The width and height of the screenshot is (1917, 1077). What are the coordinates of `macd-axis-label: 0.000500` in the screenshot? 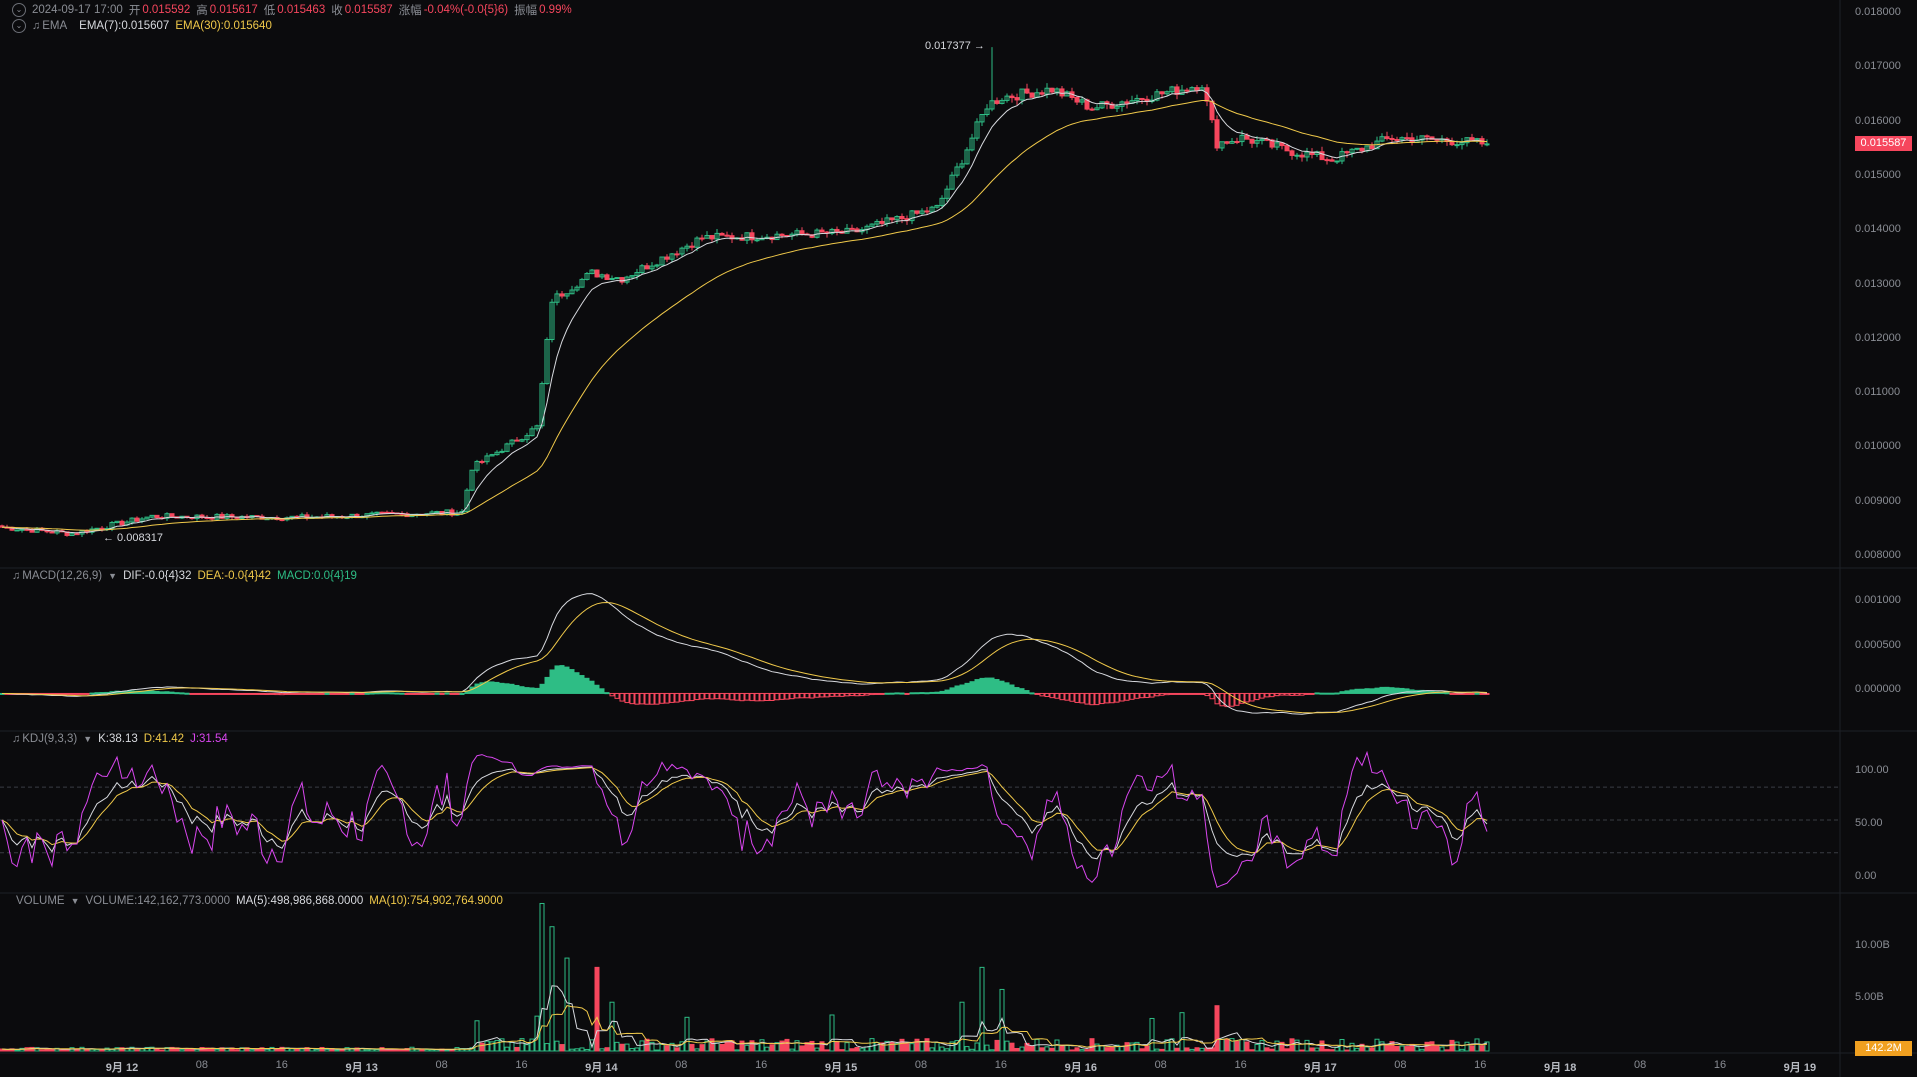 It's located at (1878, 644).